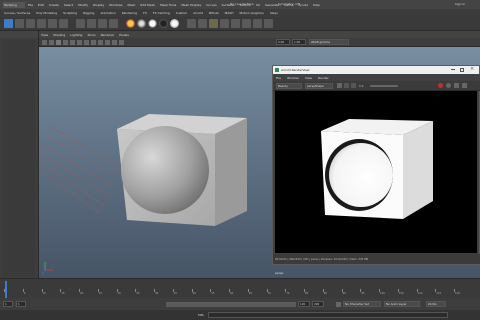  Describe the element at coordinates (362, 304) in the screenshot. I see `character-set-dropdown: No Character Set` at that location.